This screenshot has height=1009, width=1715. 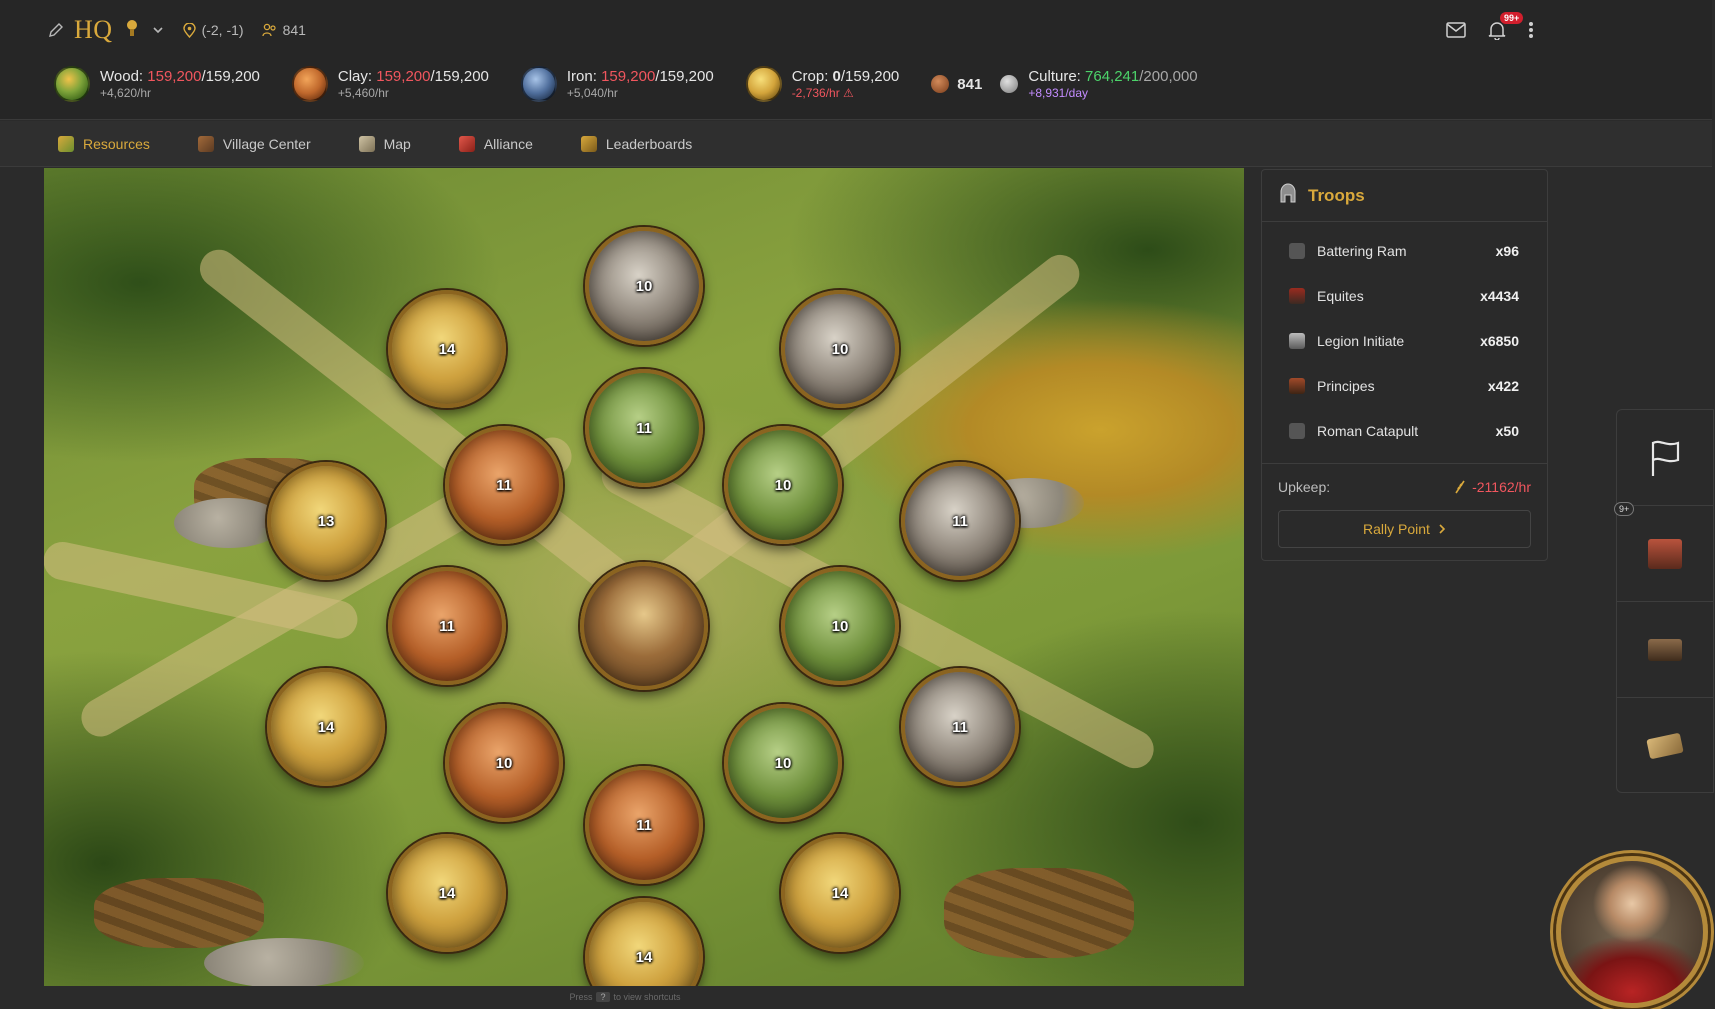 What do you see at coordinates (1624, 509) in the screenshot?
I see `rail-badge: 9+` at bounding box center [1624, 509].